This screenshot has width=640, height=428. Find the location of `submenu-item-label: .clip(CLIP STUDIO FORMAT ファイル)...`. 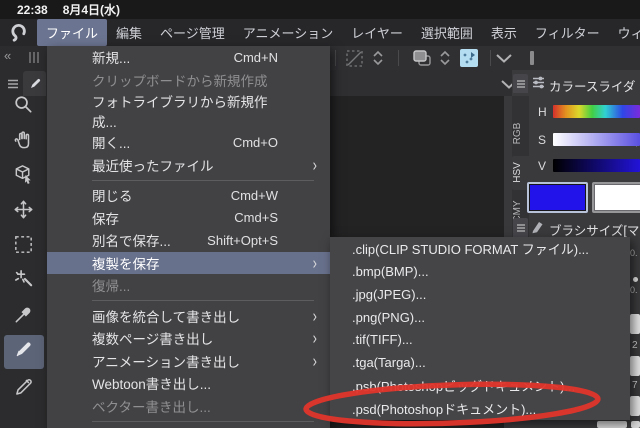

submenu-item-label: .clip(CLIP STUDIO FORMAT ファイル)... is located at coordinates (470, 249).